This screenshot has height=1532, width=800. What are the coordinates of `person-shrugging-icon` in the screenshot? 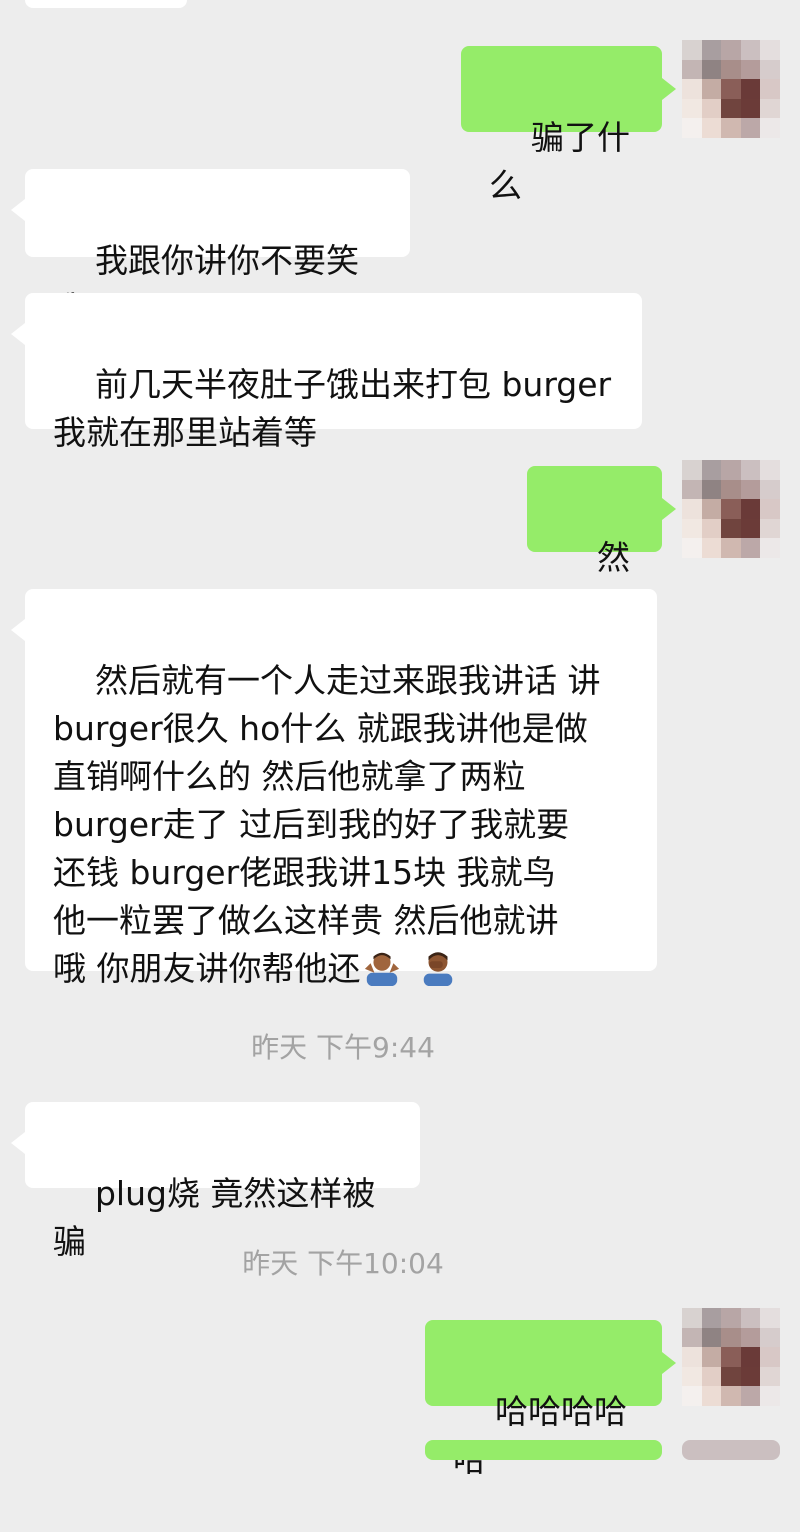 It's located at (381, 969).